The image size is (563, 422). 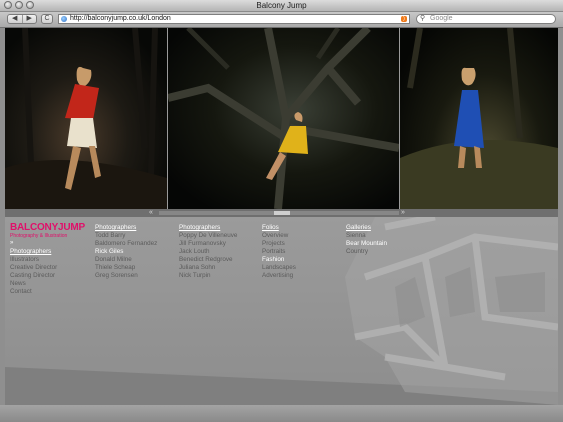 I want to click on photographer-link: Benedict Redgrove, so click(x=208, y=260).